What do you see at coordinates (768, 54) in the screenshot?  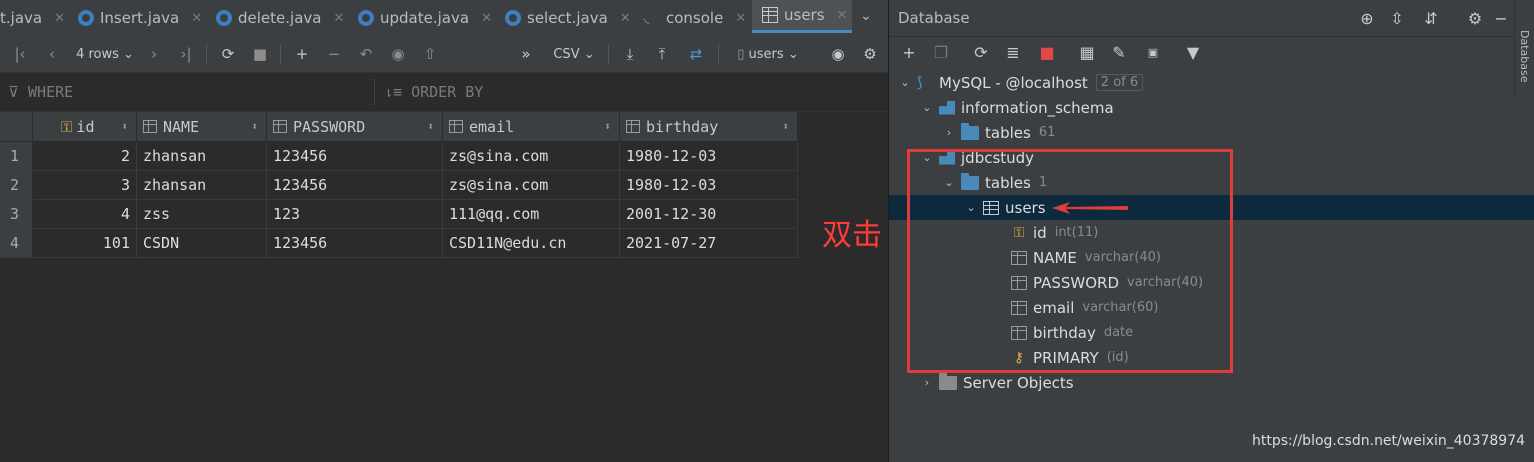 I see `schema-selector: ▯ users ⌄` at bounding box center [768, 54].